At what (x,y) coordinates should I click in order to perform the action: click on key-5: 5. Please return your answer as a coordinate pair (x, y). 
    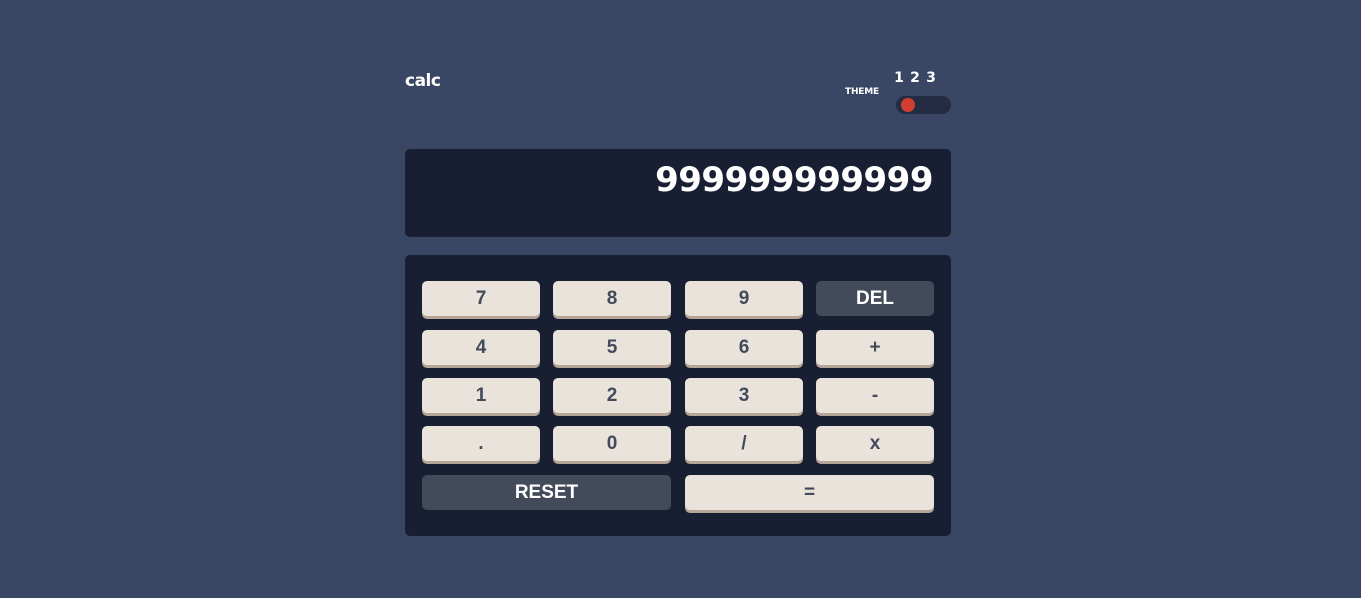
    Looking at the image, I should click on (612, 347).